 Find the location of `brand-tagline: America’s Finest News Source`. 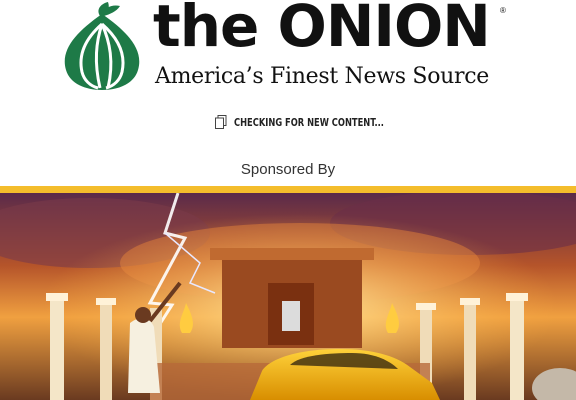

brand-tagline: America’s Finest News Source is located at coordinates (322, 76).